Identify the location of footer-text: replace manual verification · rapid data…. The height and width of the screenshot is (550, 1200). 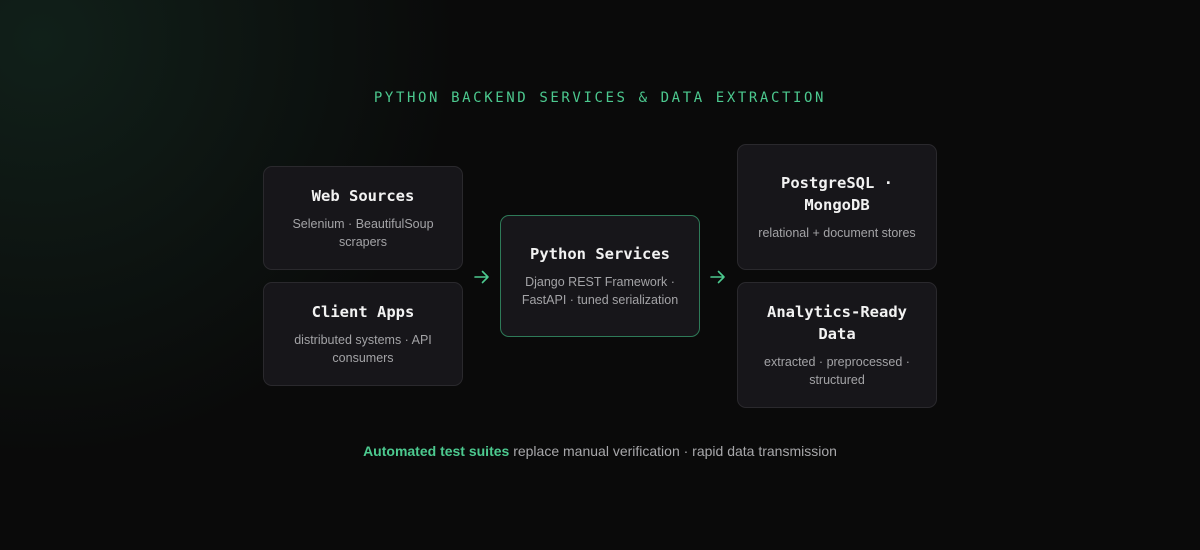
(673, 451).